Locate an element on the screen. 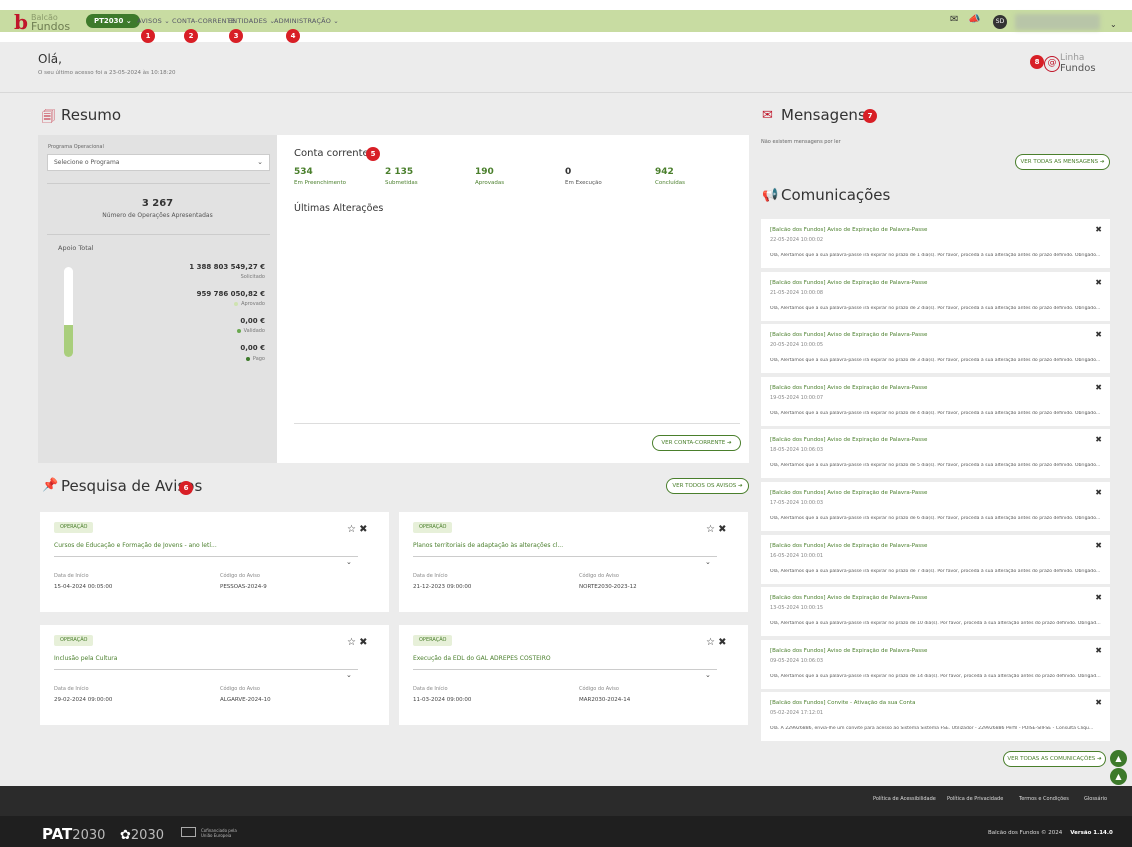 The image size is (1132, 847). apoio-aprovado-legend: Aprovado is located at coordinates (249, 304).